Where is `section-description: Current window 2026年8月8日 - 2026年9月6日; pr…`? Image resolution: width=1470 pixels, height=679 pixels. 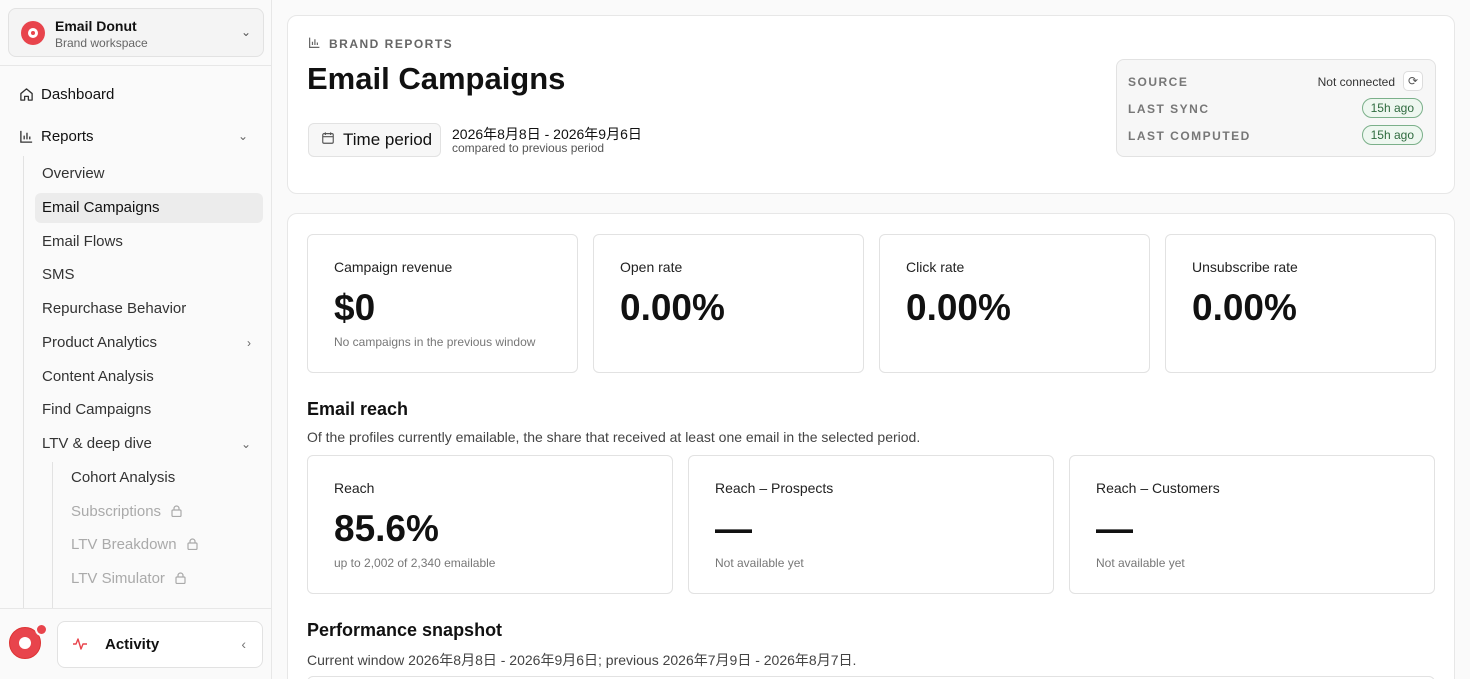 section-description: Current window 2026年8月8日 - 2026年9月6日; pr… is located at coordinates (582, 660).